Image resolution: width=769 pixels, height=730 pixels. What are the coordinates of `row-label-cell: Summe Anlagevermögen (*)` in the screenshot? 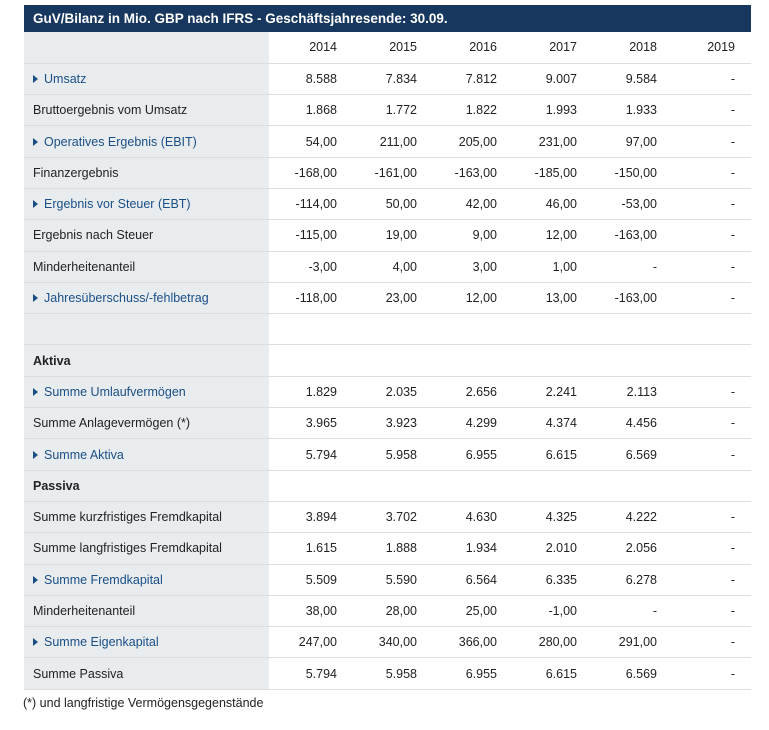 It's located at (146, 423).